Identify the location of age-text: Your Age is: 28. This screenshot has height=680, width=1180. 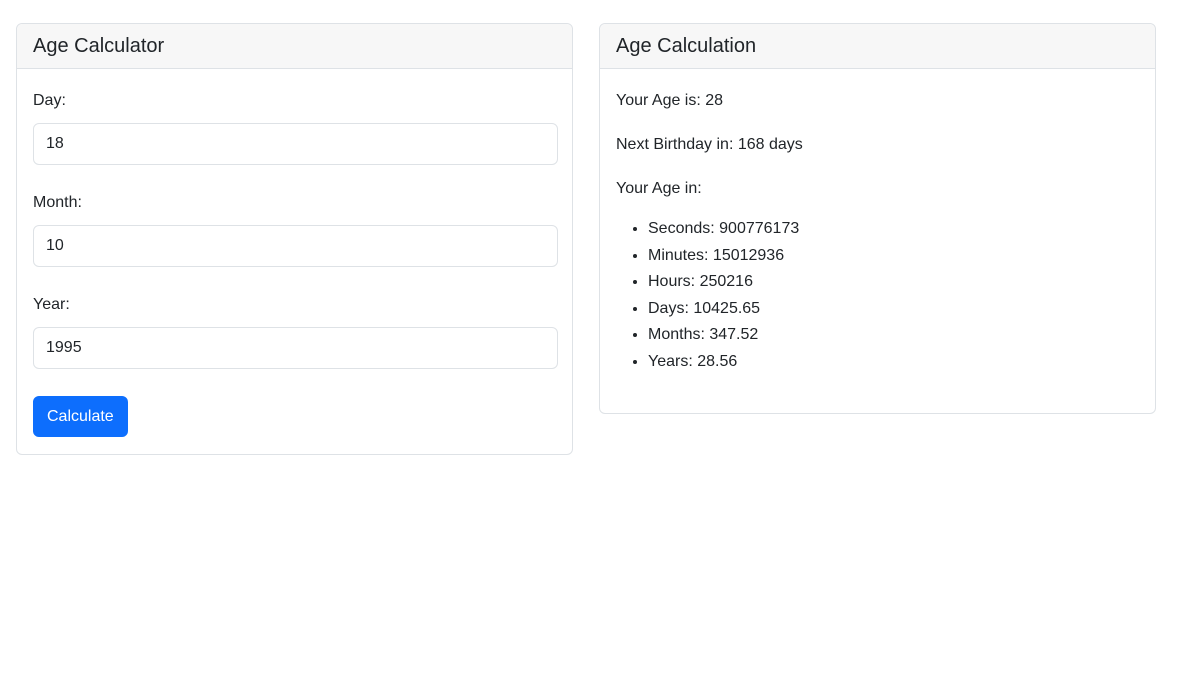
(670, 100).